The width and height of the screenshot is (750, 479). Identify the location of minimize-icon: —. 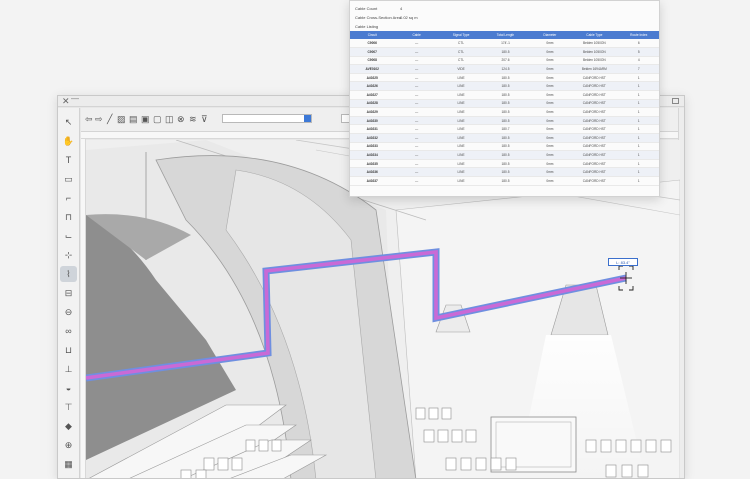
(75, 99).